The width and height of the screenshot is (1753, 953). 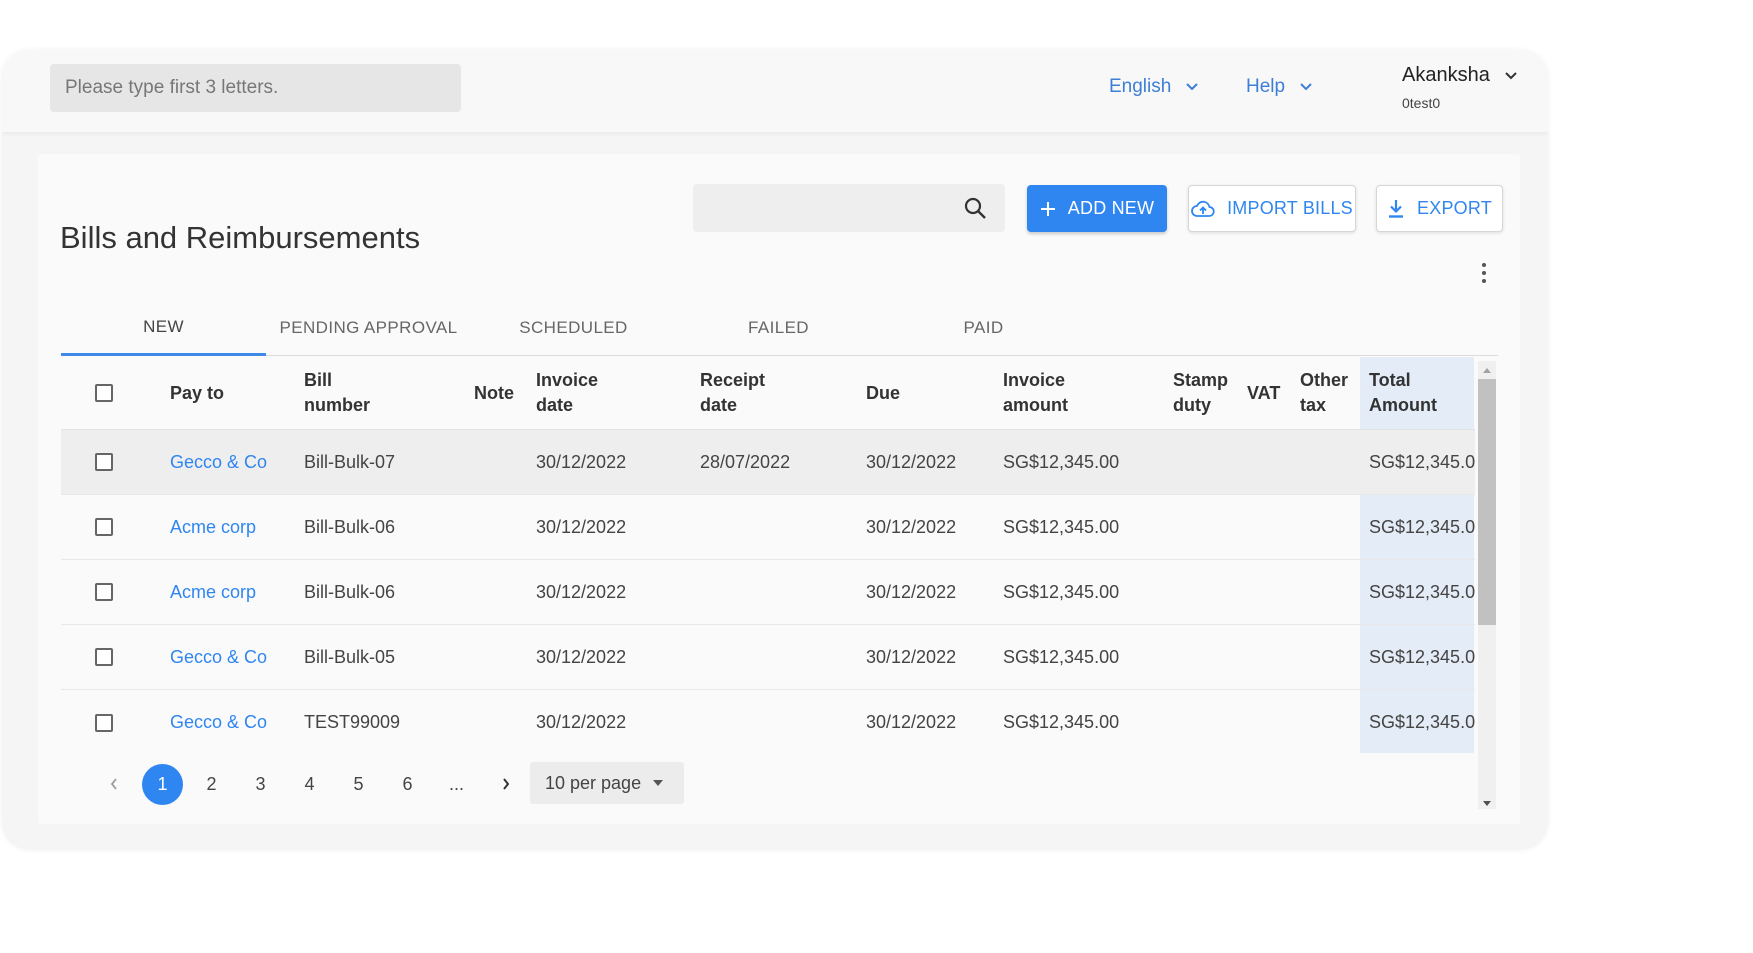 I want to click on add-new-label: ADD NEW, so click(x=1111, y=208).